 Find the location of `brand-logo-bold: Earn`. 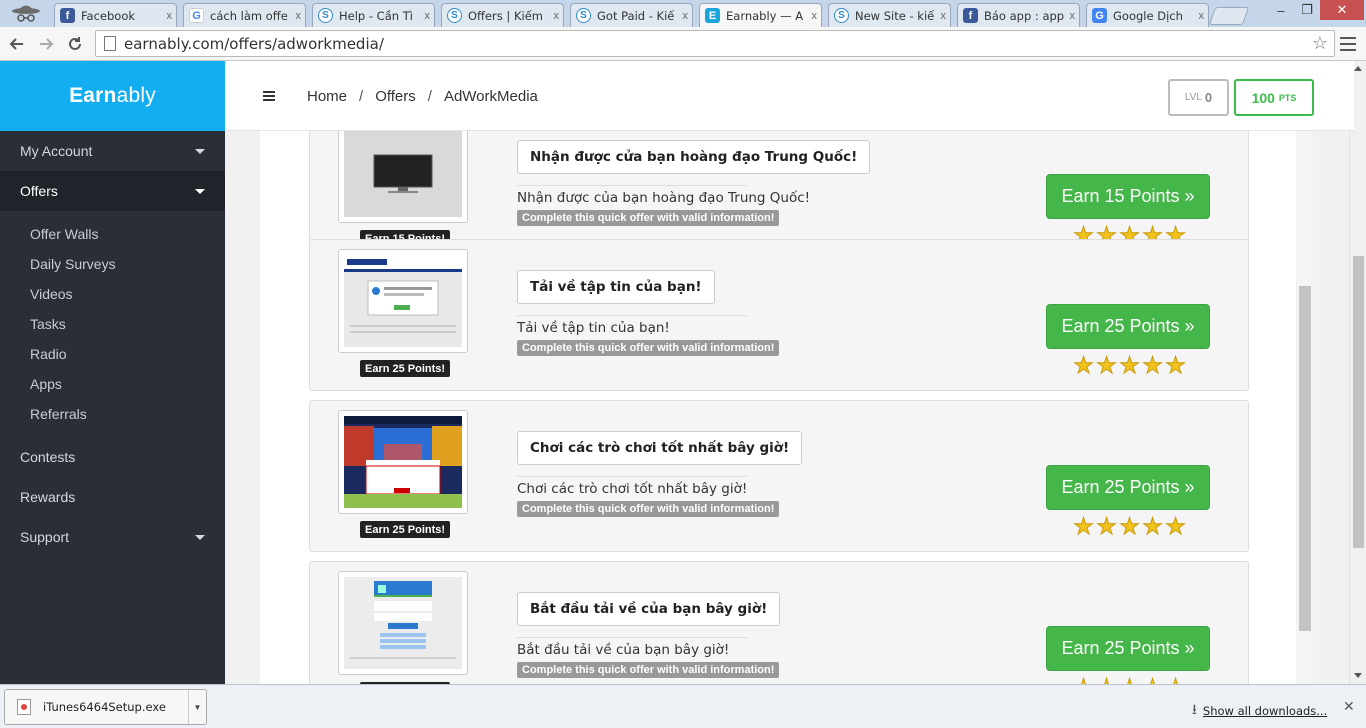

brand-logo-bold: Earn is located at coordinates (93, 95).